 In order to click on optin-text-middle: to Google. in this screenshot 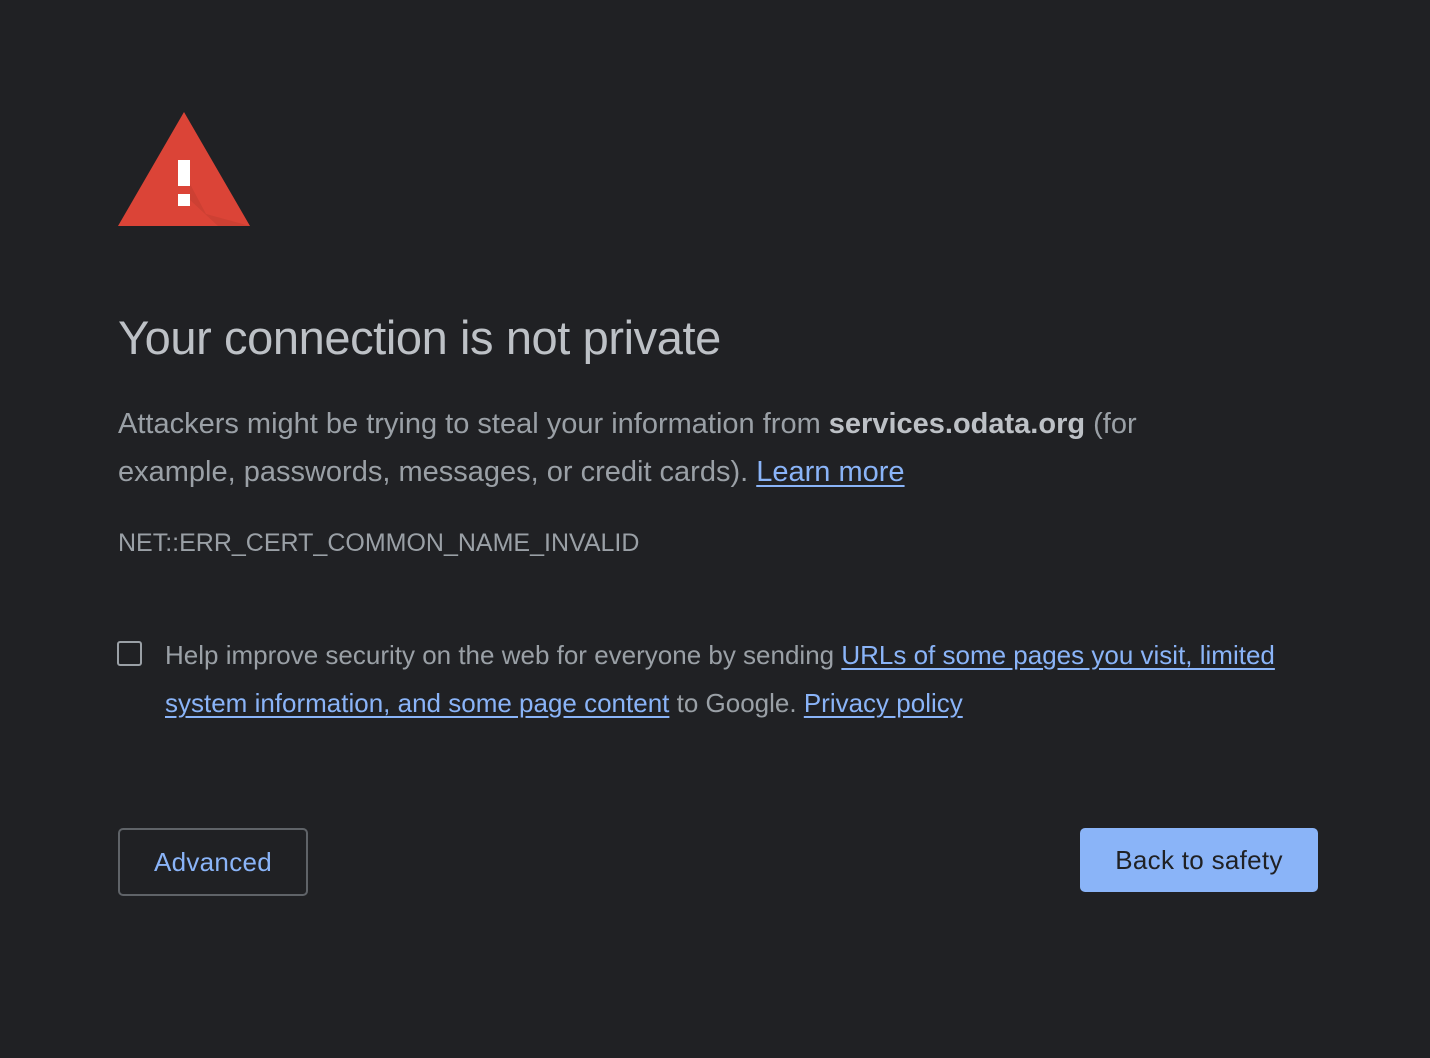, I will do `click(736, 703)`.